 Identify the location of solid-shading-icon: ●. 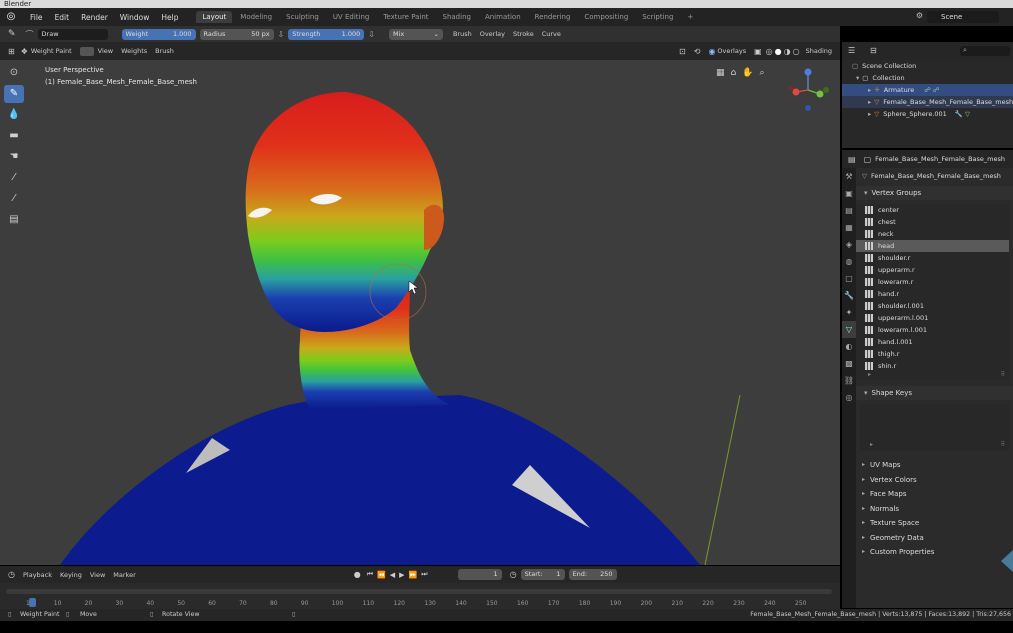
(778, 51).